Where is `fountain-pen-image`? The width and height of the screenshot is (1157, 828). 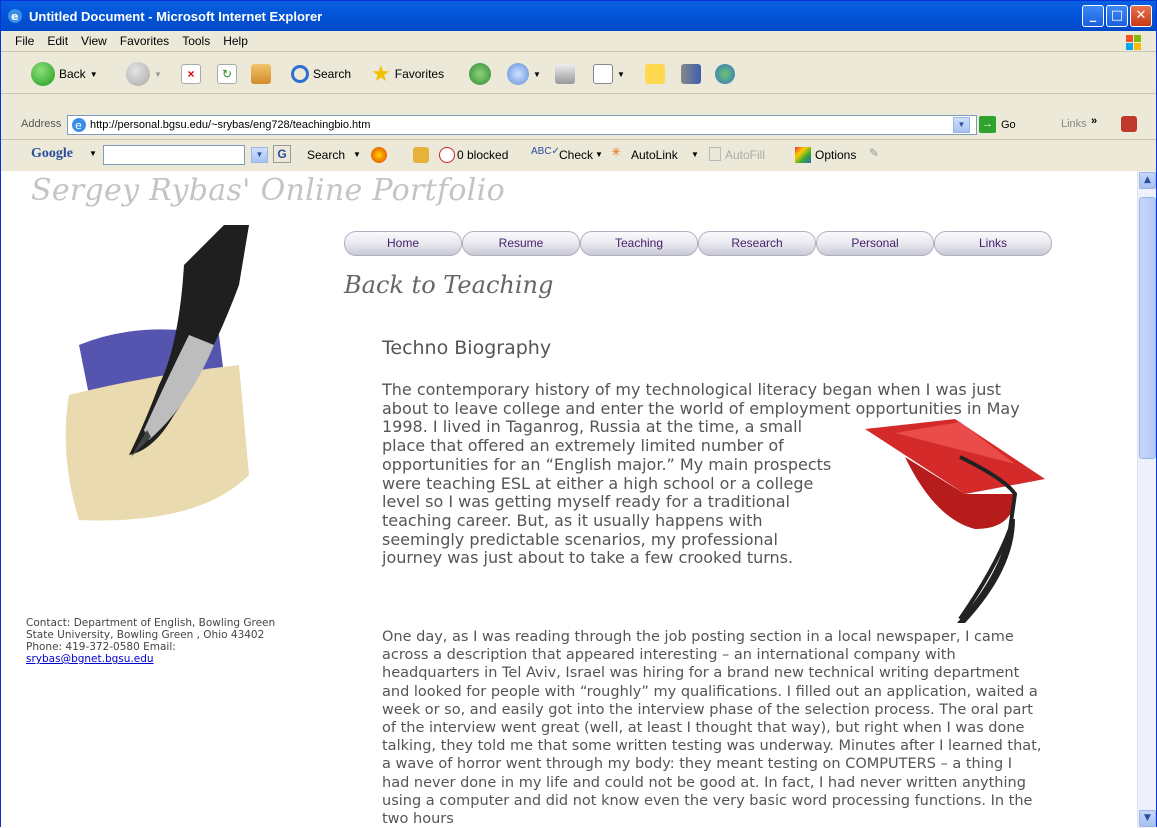 fountain-pen-image is located at coordinates (152, 375).